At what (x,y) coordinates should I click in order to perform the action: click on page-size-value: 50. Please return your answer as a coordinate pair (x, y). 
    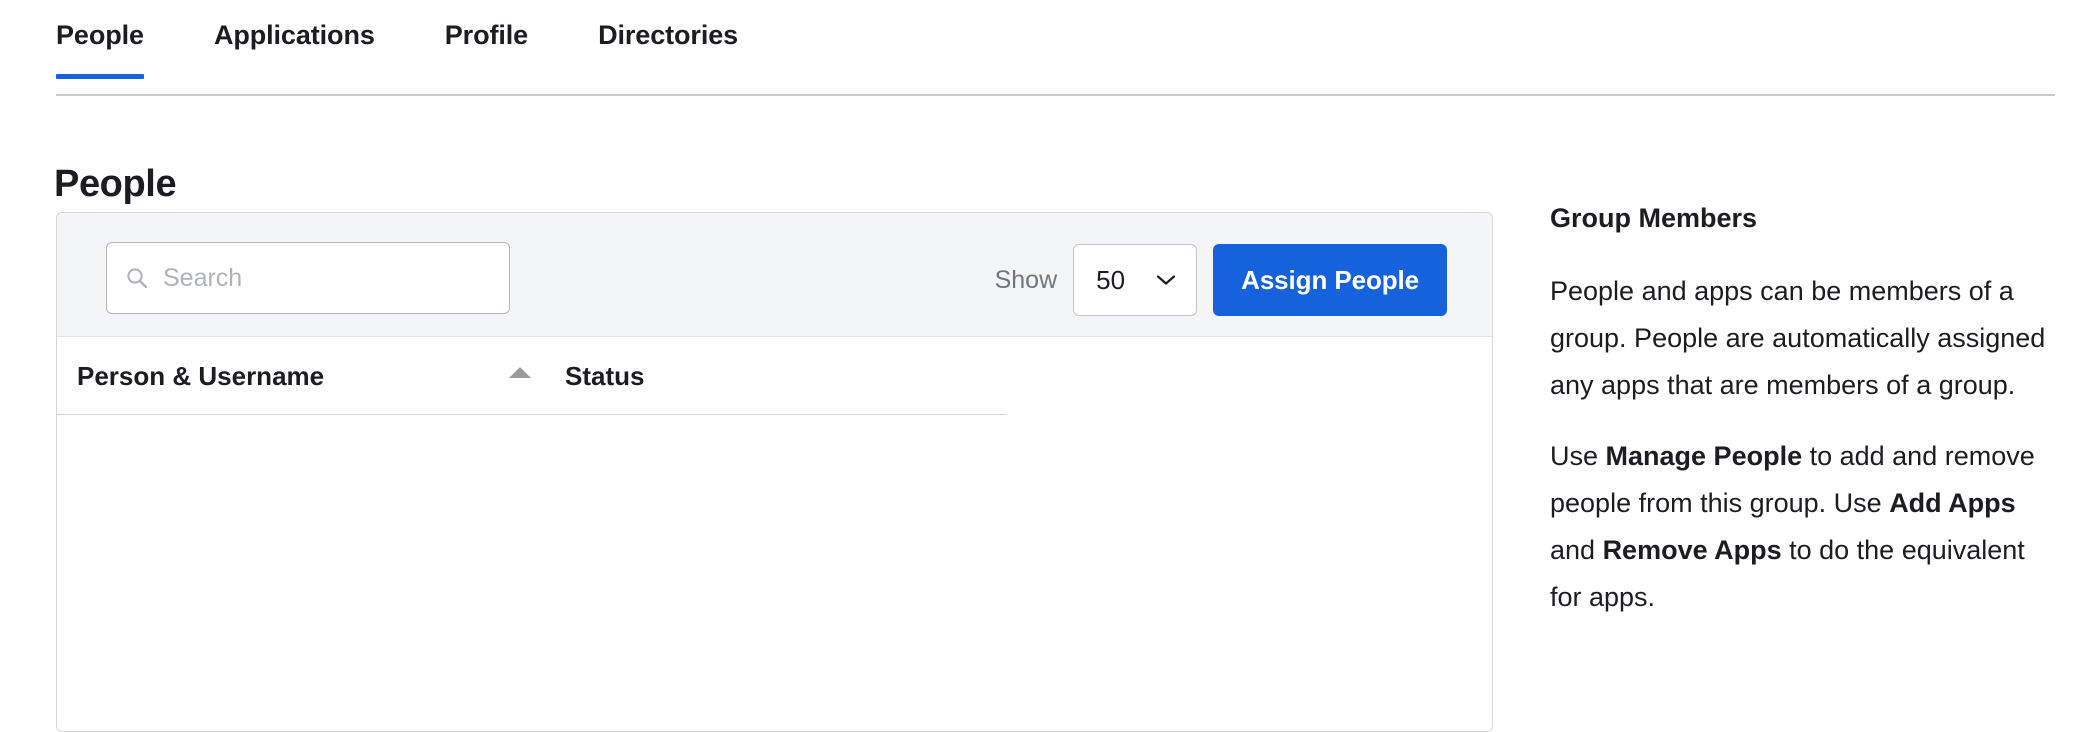
    Looking at the image, I should click on (1111, 280).